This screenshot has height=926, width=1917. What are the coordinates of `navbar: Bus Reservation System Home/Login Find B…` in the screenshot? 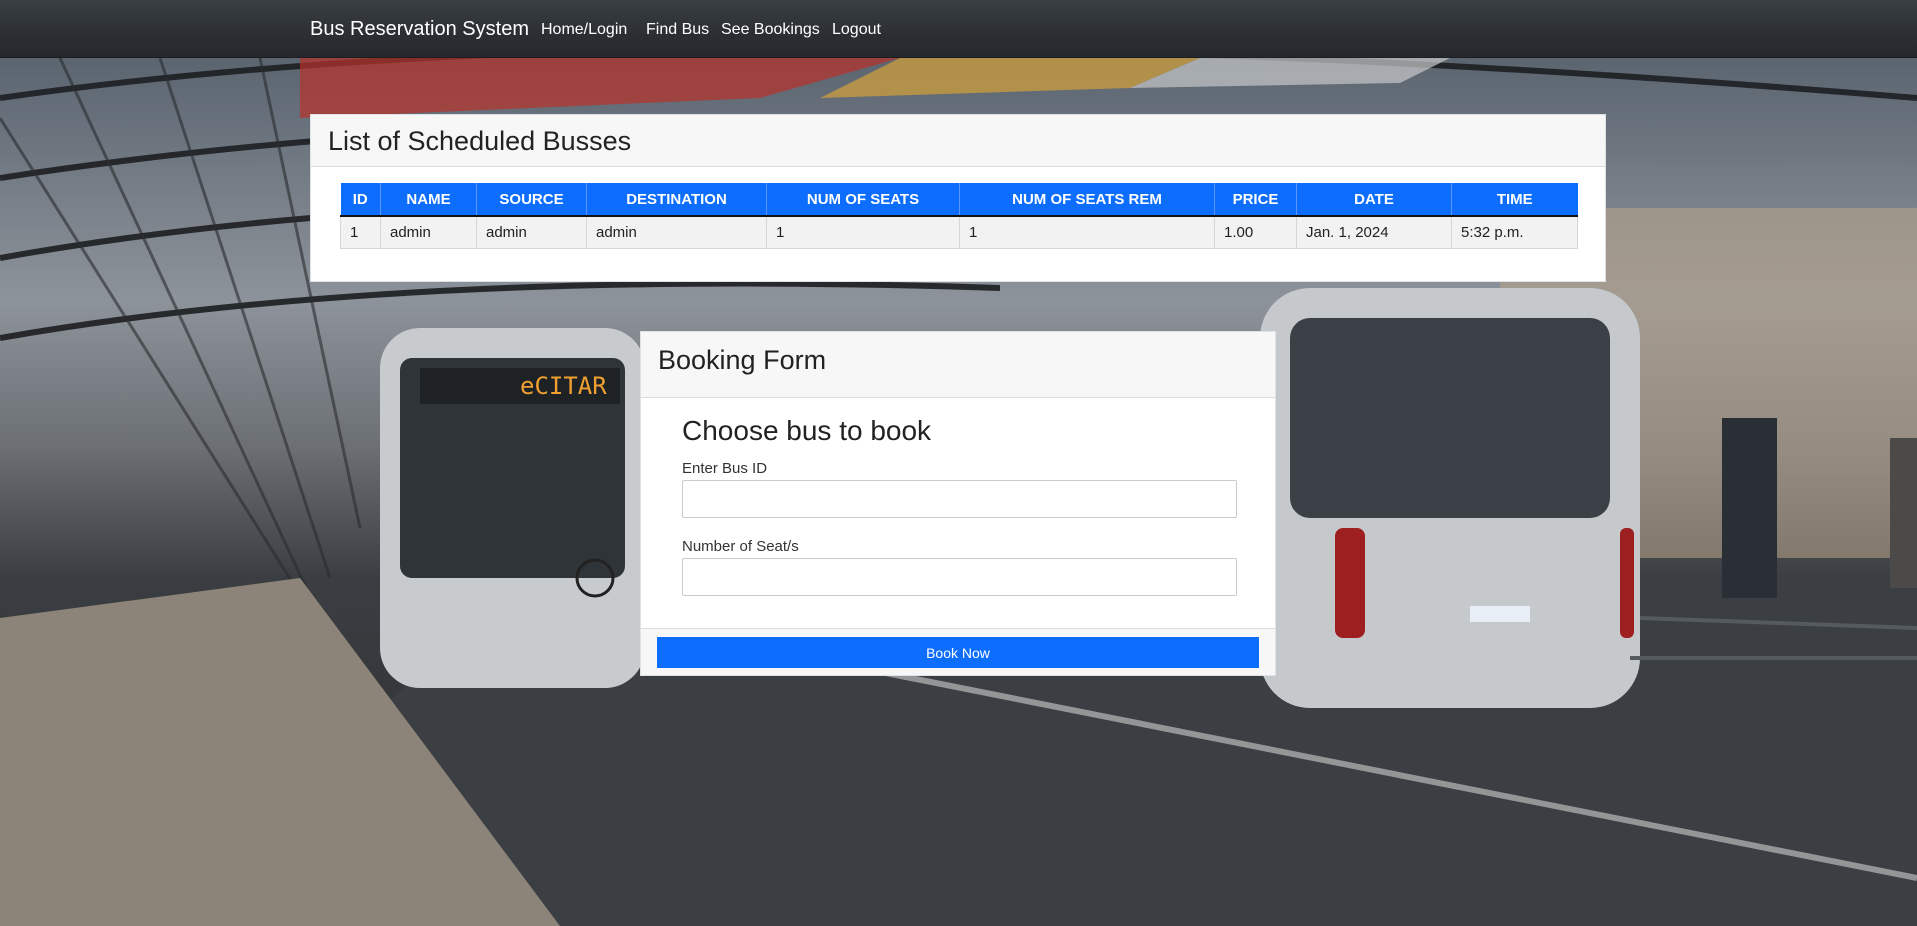 It's located at (958, 29).